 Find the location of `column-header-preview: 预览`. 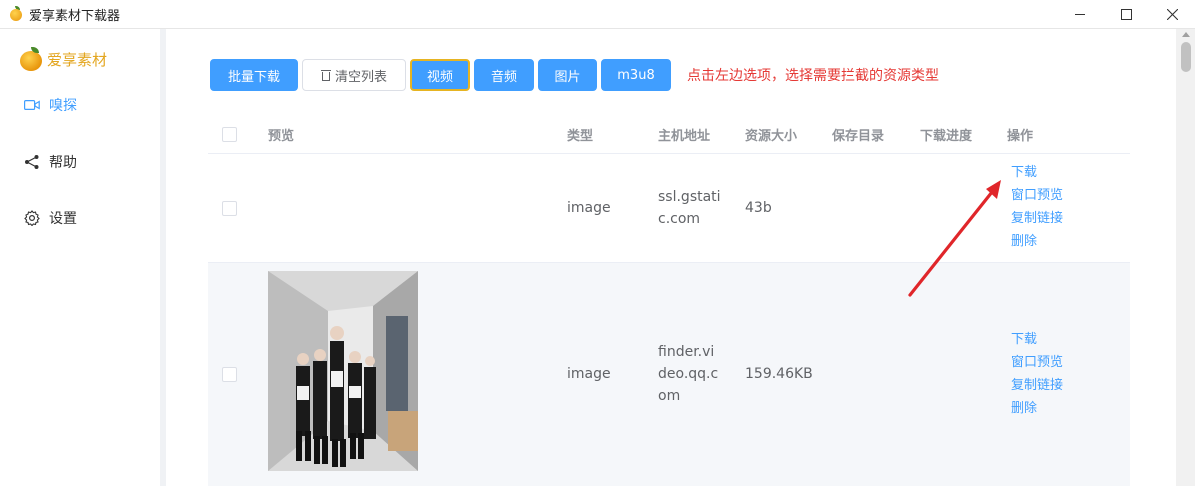

column-header-preview: 预览 is located at coordinates (281, 136).